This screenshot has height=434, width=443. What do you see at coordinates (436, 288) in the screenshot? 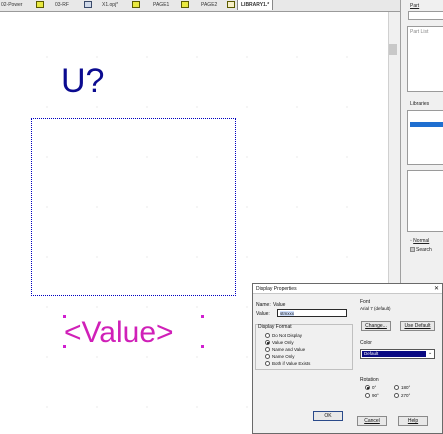
I see `close-icon: ✕` at bounding box center [436, 288].